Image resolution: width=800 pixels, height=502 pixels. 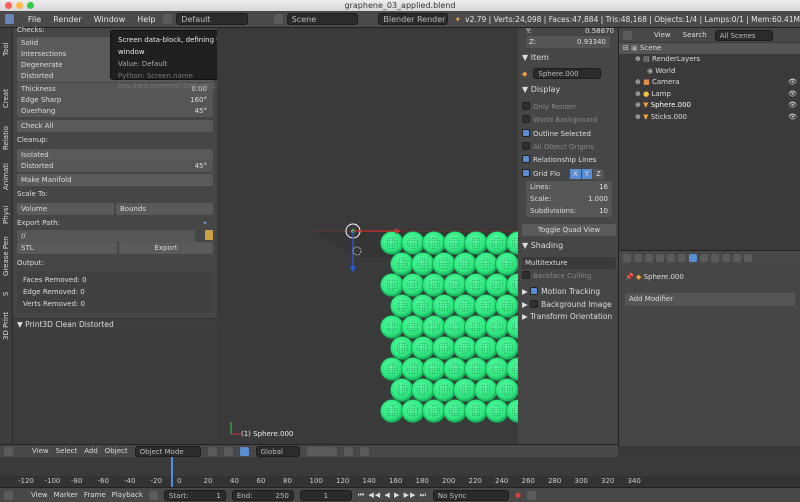 I want to click on outliner-view-menu: View, so click(x=662, y=35).